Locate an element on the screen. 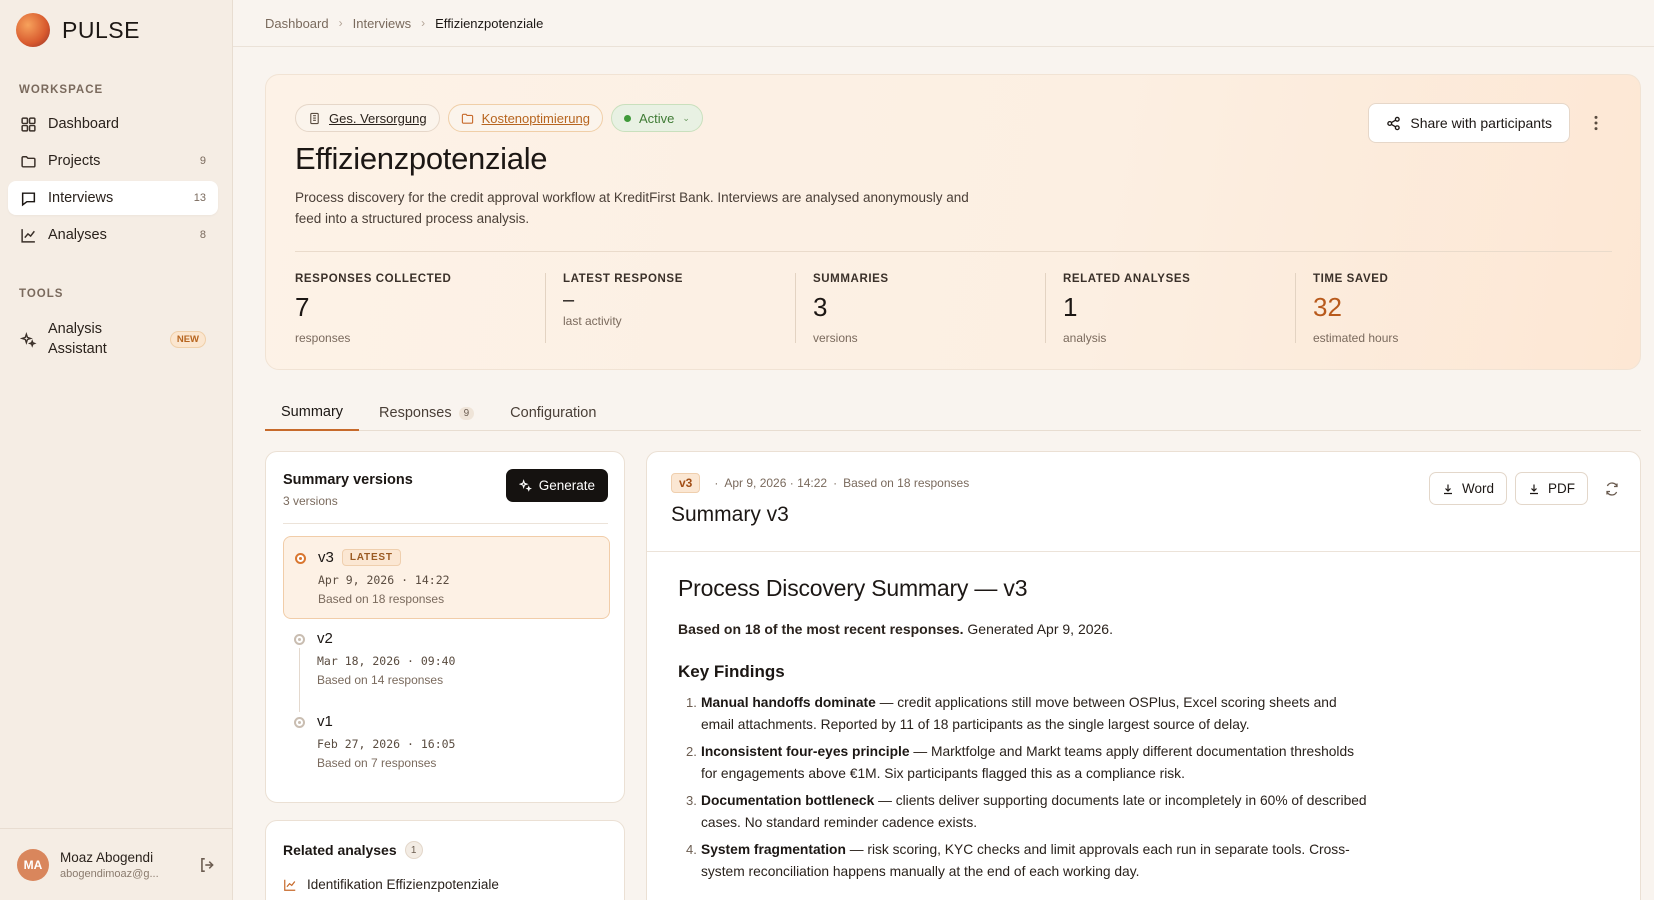  status-label: Active is located at coordinates (656, 118).